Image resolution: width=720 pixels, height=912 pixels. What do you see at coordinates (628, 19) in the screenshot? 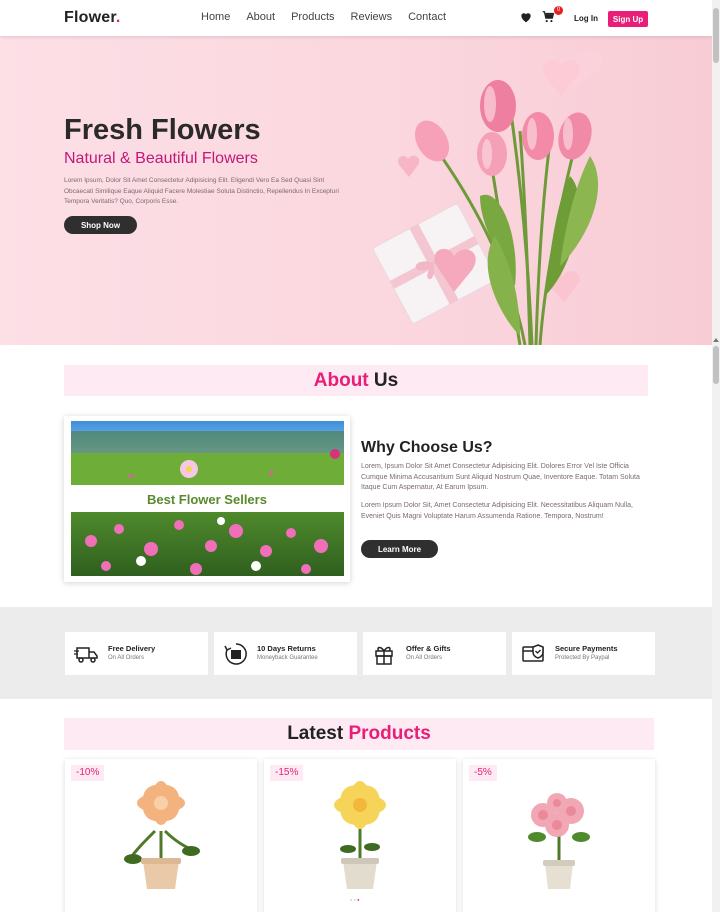
I see `signup-button: Sign Up` at bounding box center [628, 19].